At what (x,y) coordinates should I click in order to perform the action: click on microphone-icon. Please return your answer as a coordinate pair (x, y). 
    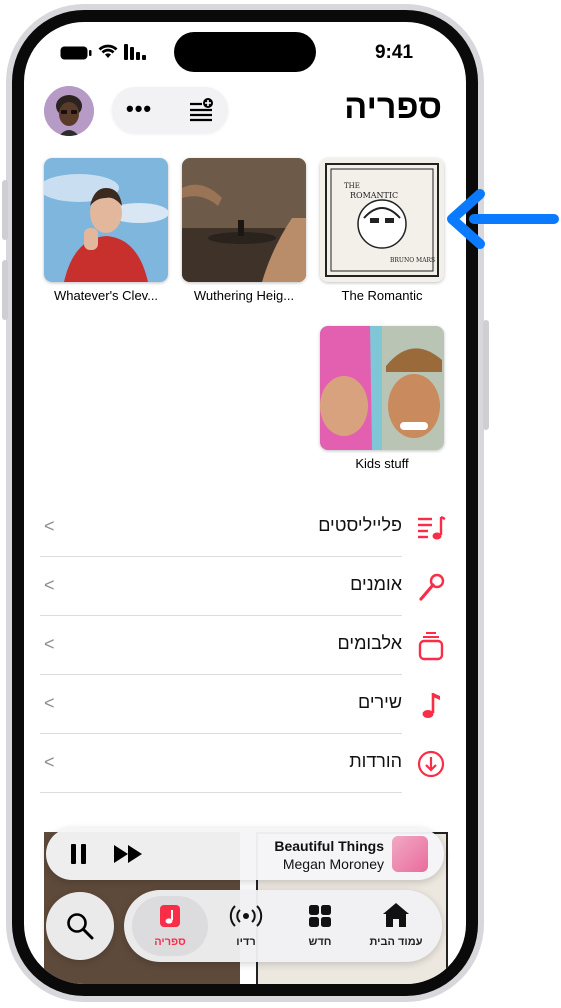
    Looking at the image, I should click on (432, 587).